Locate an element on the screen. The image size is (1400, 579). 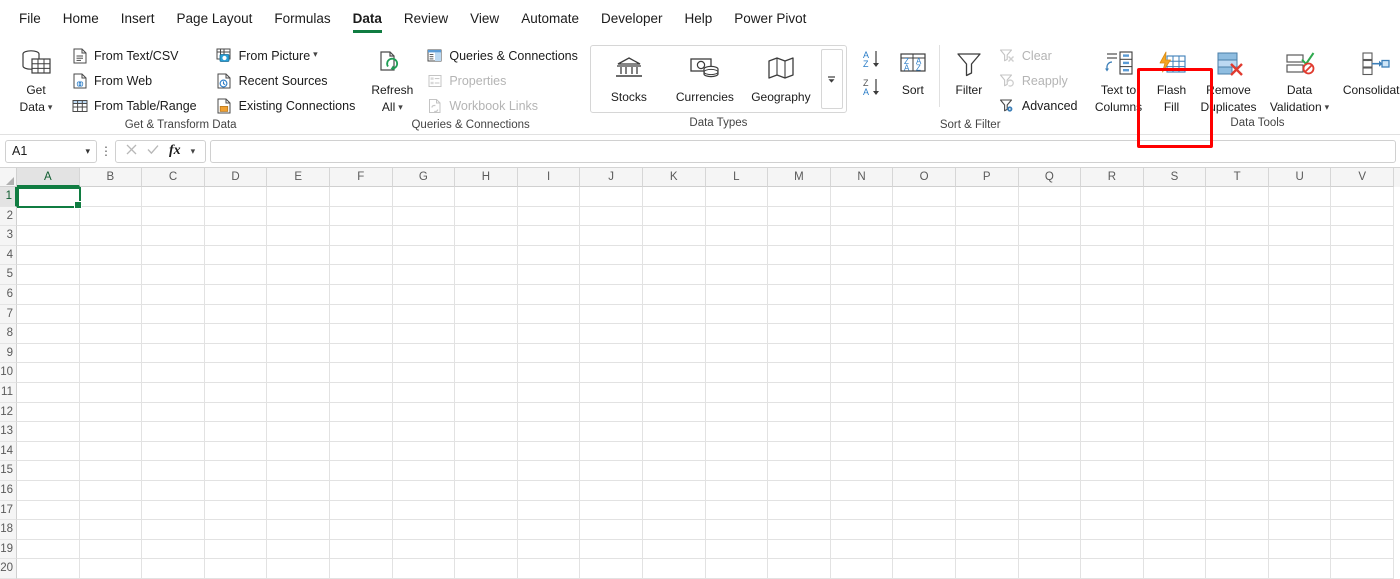
cell-K14 is located at coordinates (674, 451).